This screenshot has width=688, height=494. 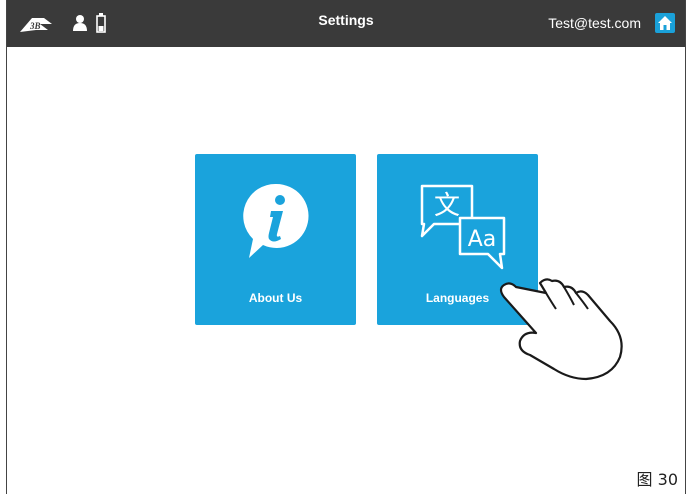 I want to click on about-us-label: About Us, so click(x=275, y=298).